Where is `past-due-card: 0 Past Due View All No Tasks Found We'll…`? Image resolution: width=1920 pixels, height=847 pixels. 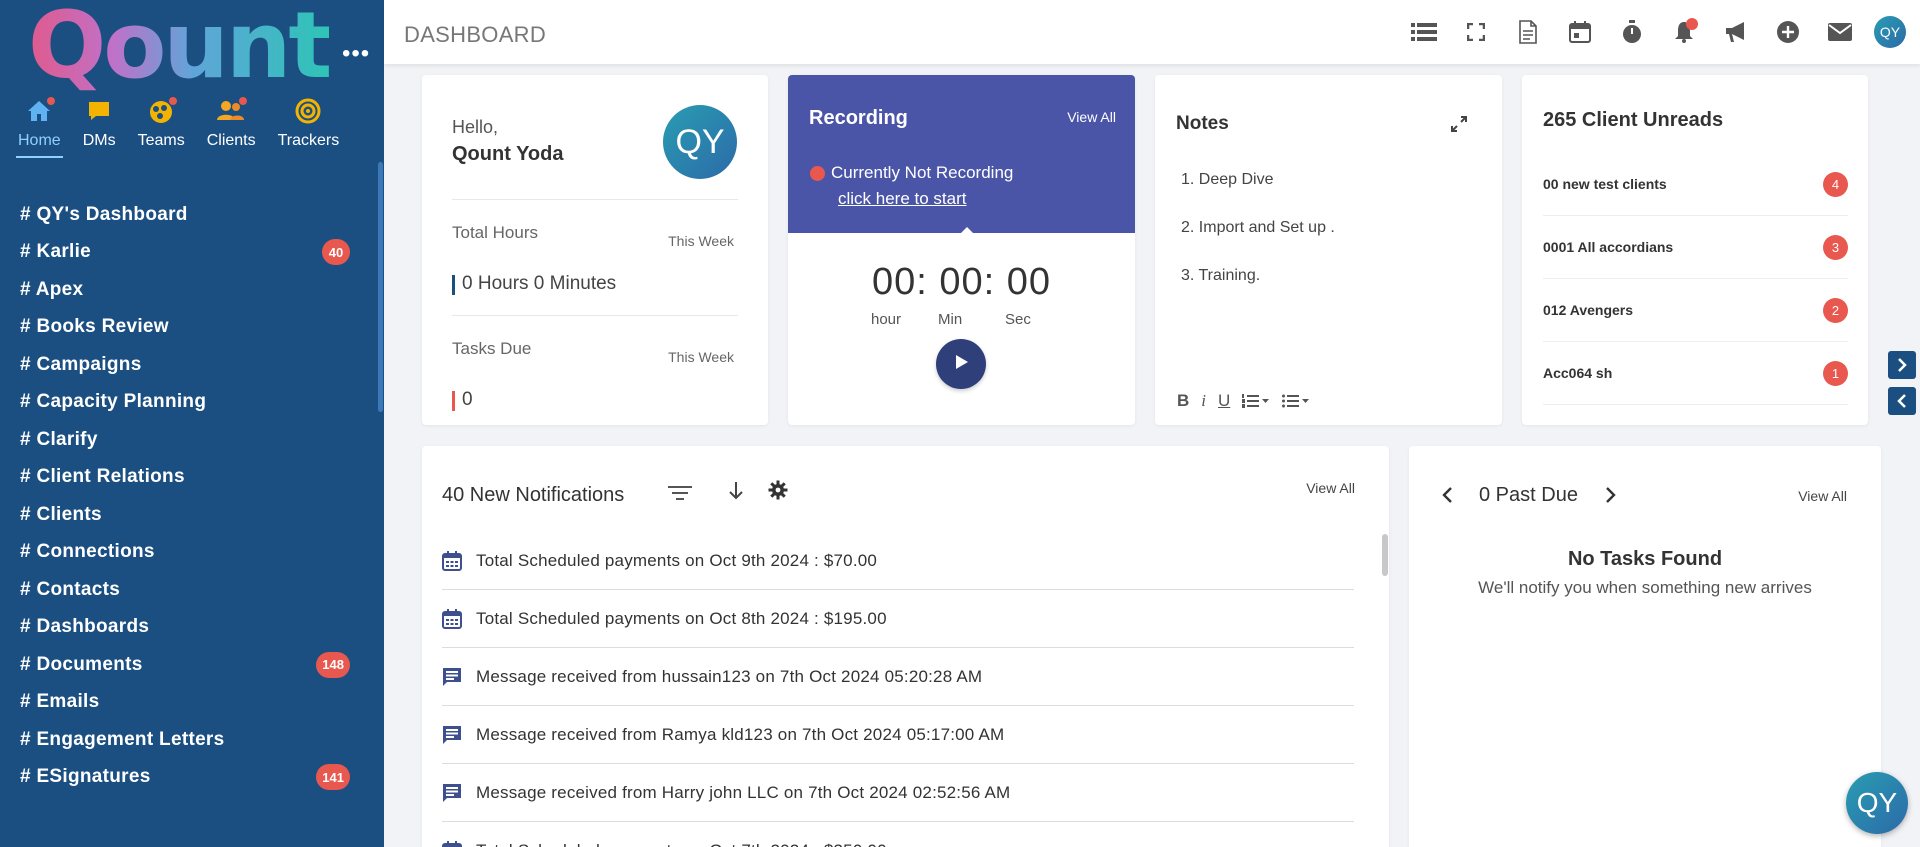 past-due-card: 0 Past Due View All No Tasks Found We'll… is located at coordinates (1645, 646).